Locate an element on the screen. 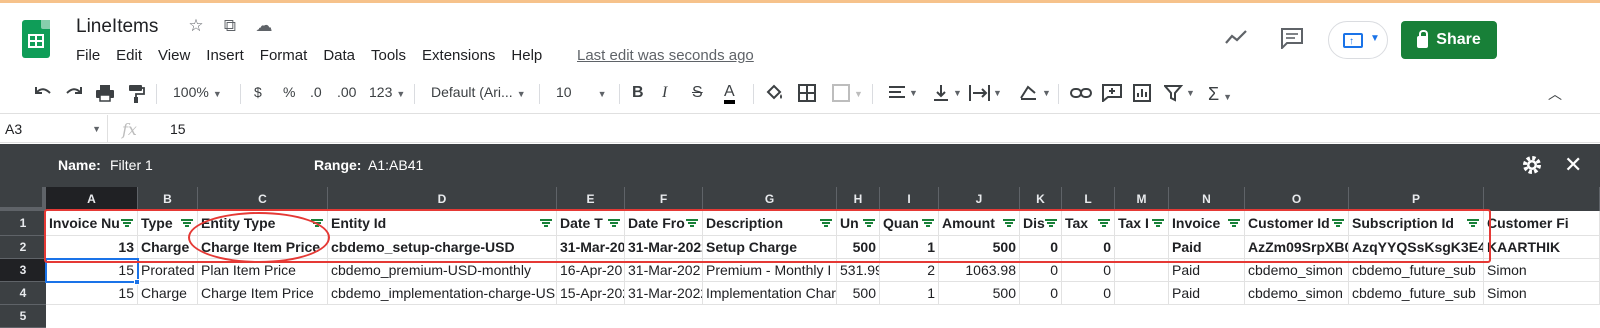 This screenshot has height=328, width=1600. merge-cells-icon: ▼ is located at coordinates (847, 94).